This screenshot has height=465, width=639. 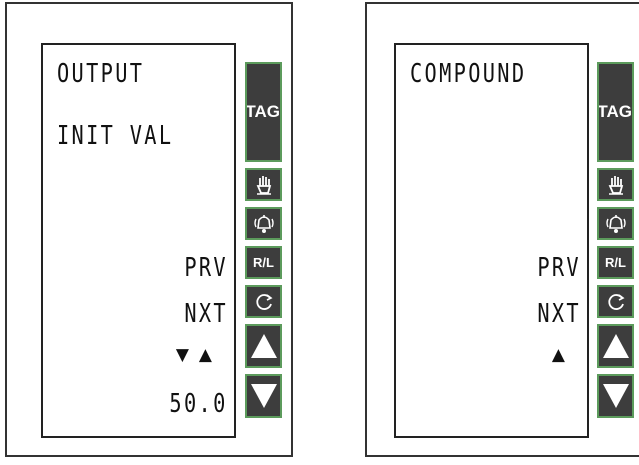 I want to click on up-indicator: ▲, so click(x=563, y=355).